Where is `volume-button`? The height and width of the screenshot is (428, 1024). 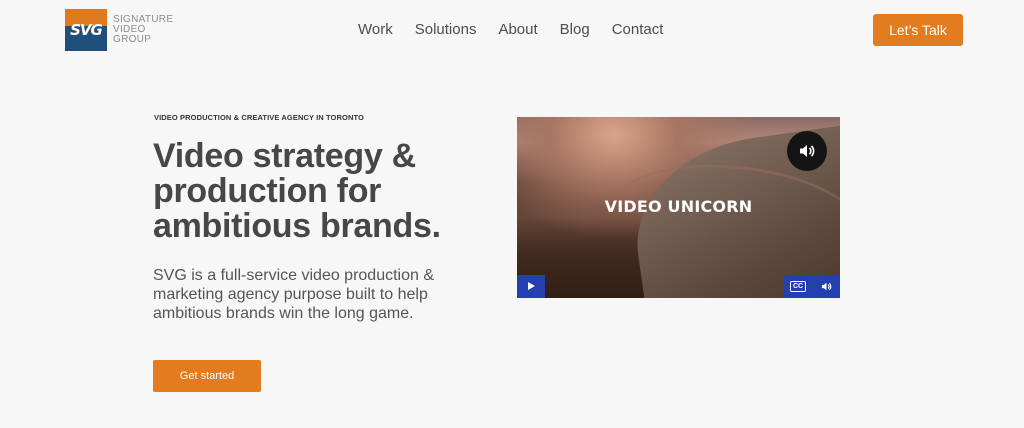
volume-button is located at coordinates (826, 286).